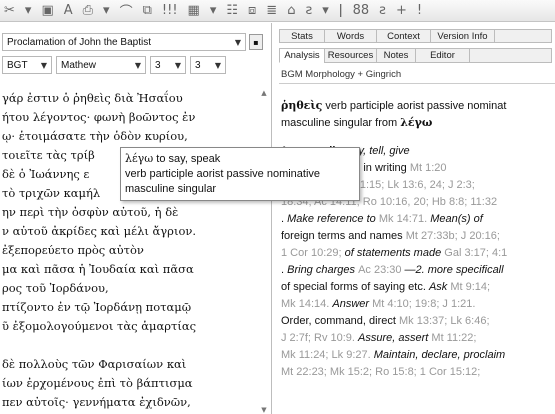 The width and height of the screenshot is (555, 414). I want to click on verse-line: ν αὐτοῦ ἀκρίδες καὶ μέλι ἄγριον., so click(130, 231).